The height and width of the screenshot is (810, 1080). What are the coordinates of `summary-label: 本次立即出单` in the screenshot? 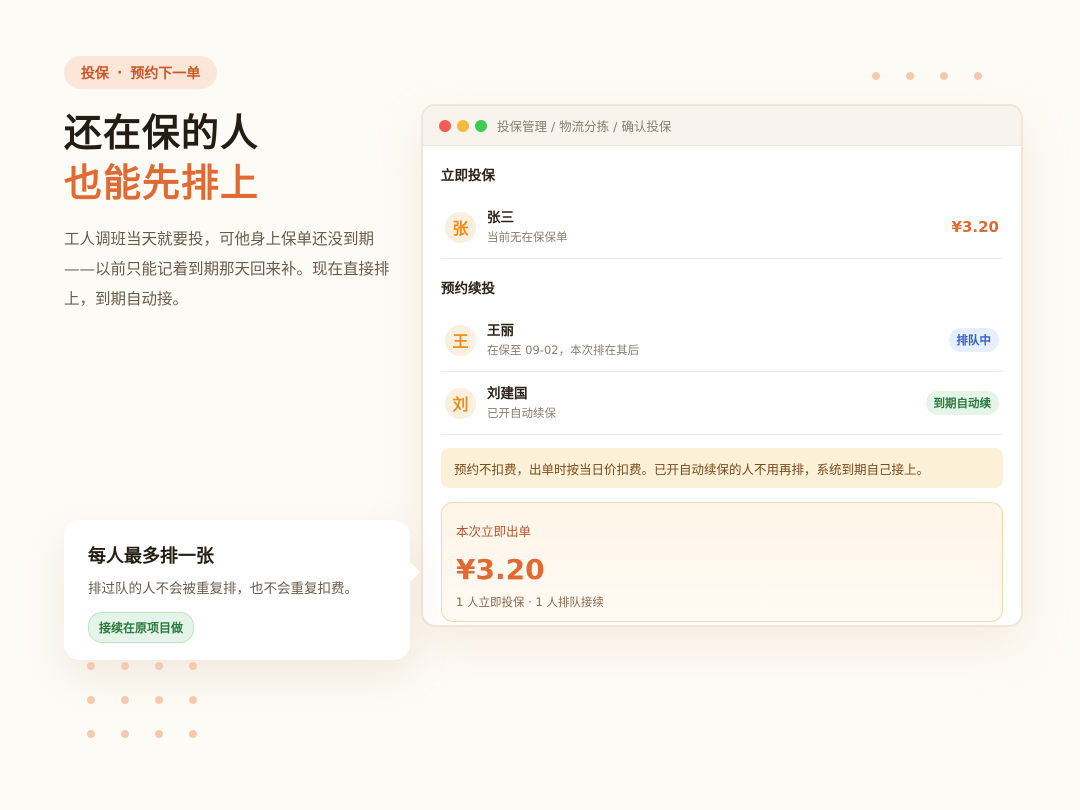 It's located at (494, 531).